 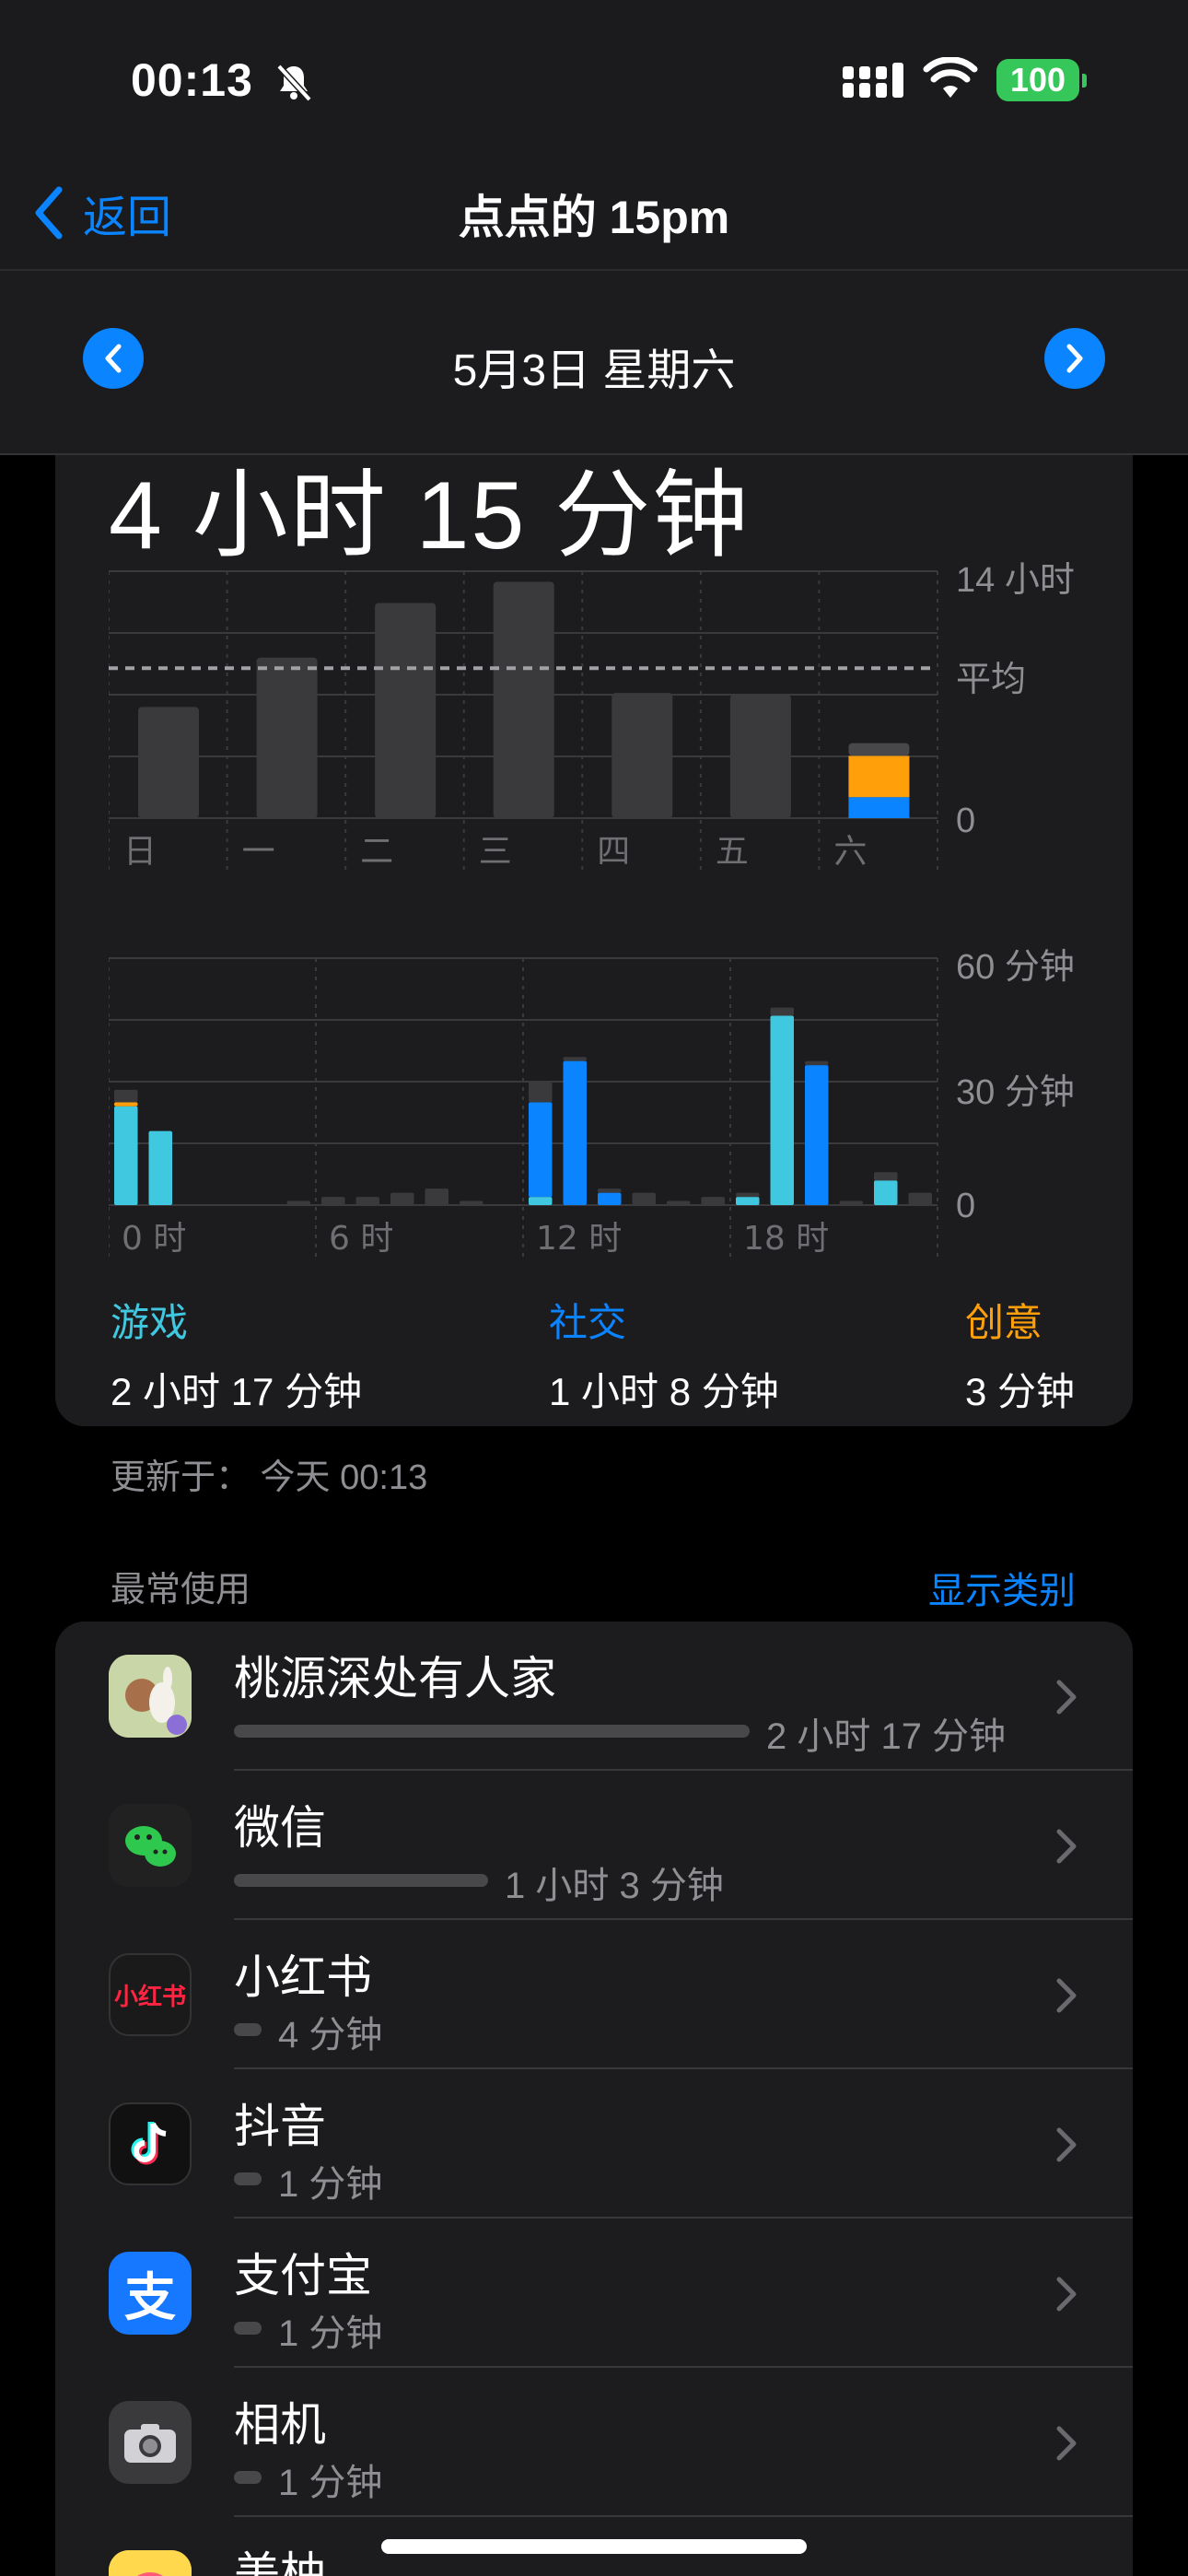 I want to click on status-time: 00:13, so click(x=192, y=80).